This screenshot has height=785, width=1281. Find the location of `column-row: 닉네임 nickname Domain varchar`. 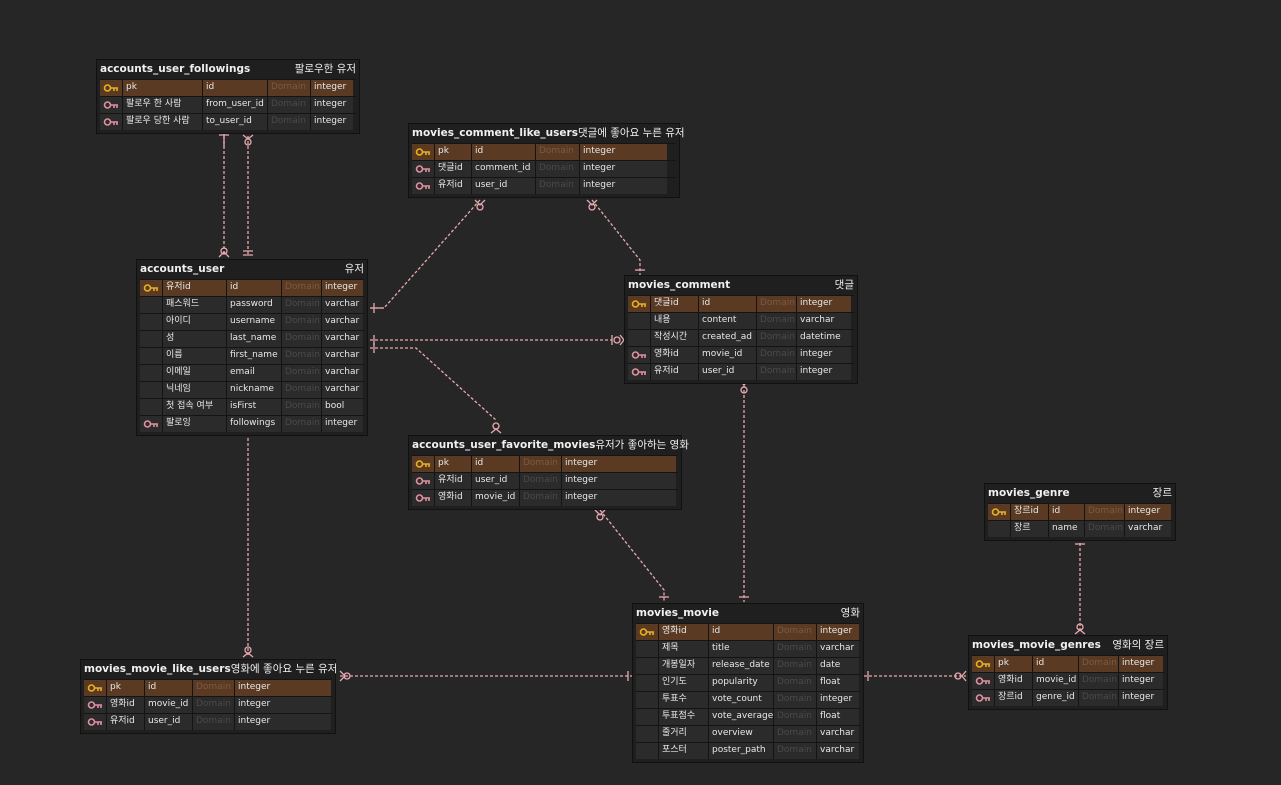

column-row: 닉네임 nickname Domain varchar is located at coordinates (252, 389).